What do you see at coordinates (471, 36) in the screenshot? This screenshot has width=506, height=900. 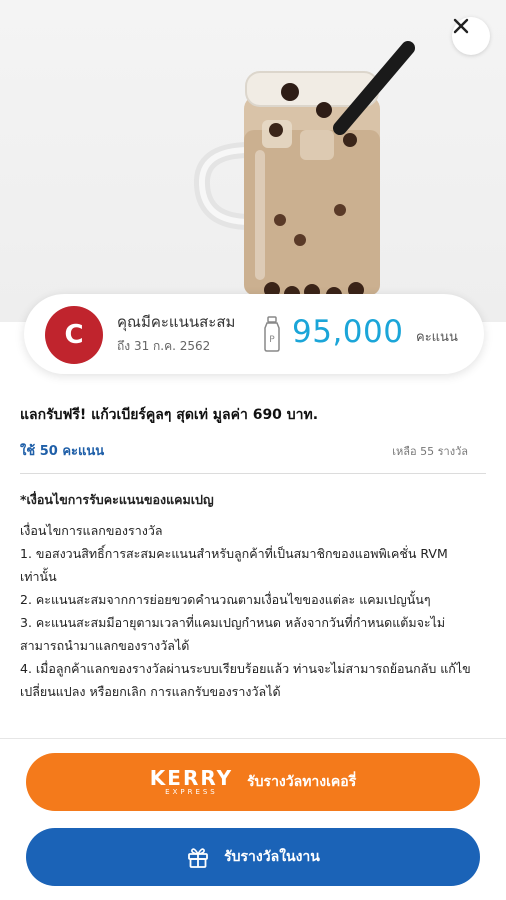 I see `close-button` at bounding box center [471, 36].